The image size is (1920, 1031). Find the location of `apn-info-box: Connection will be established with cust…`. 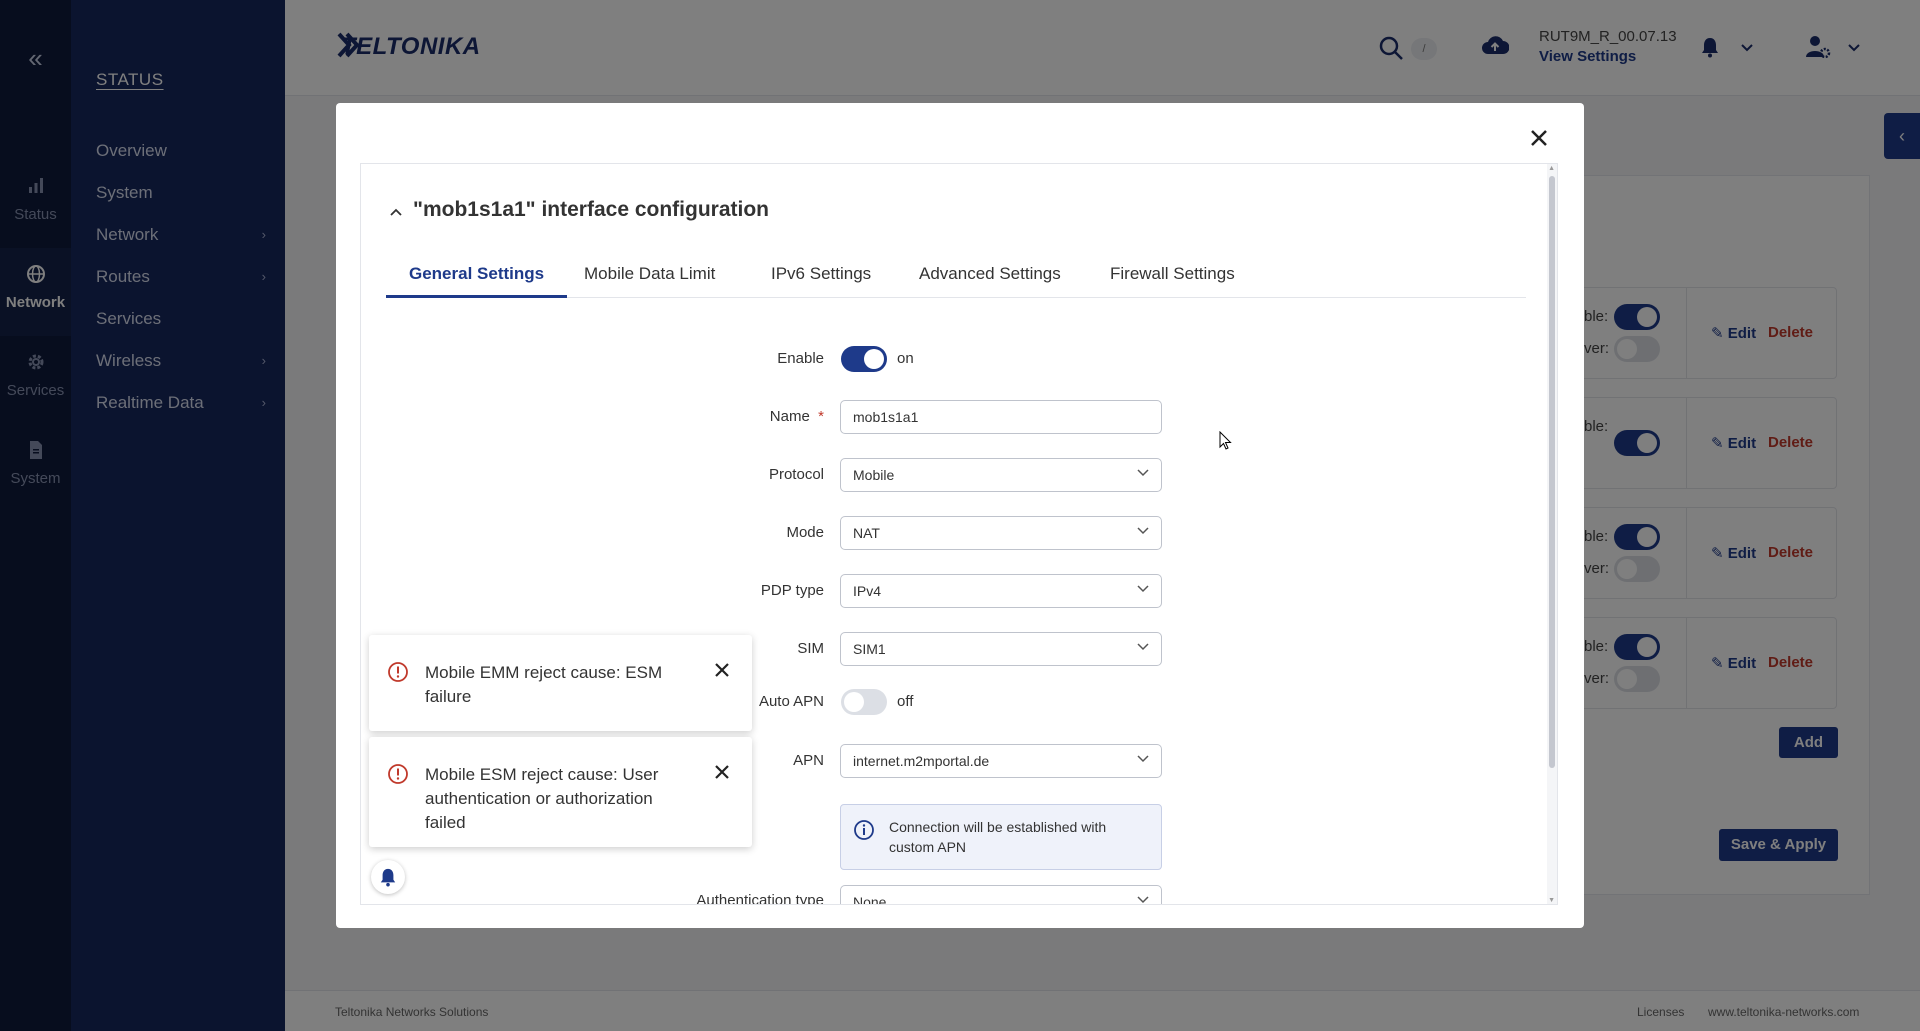

apn-info-box: Connection will be established with cust… is located at coordinates (1001, 837).